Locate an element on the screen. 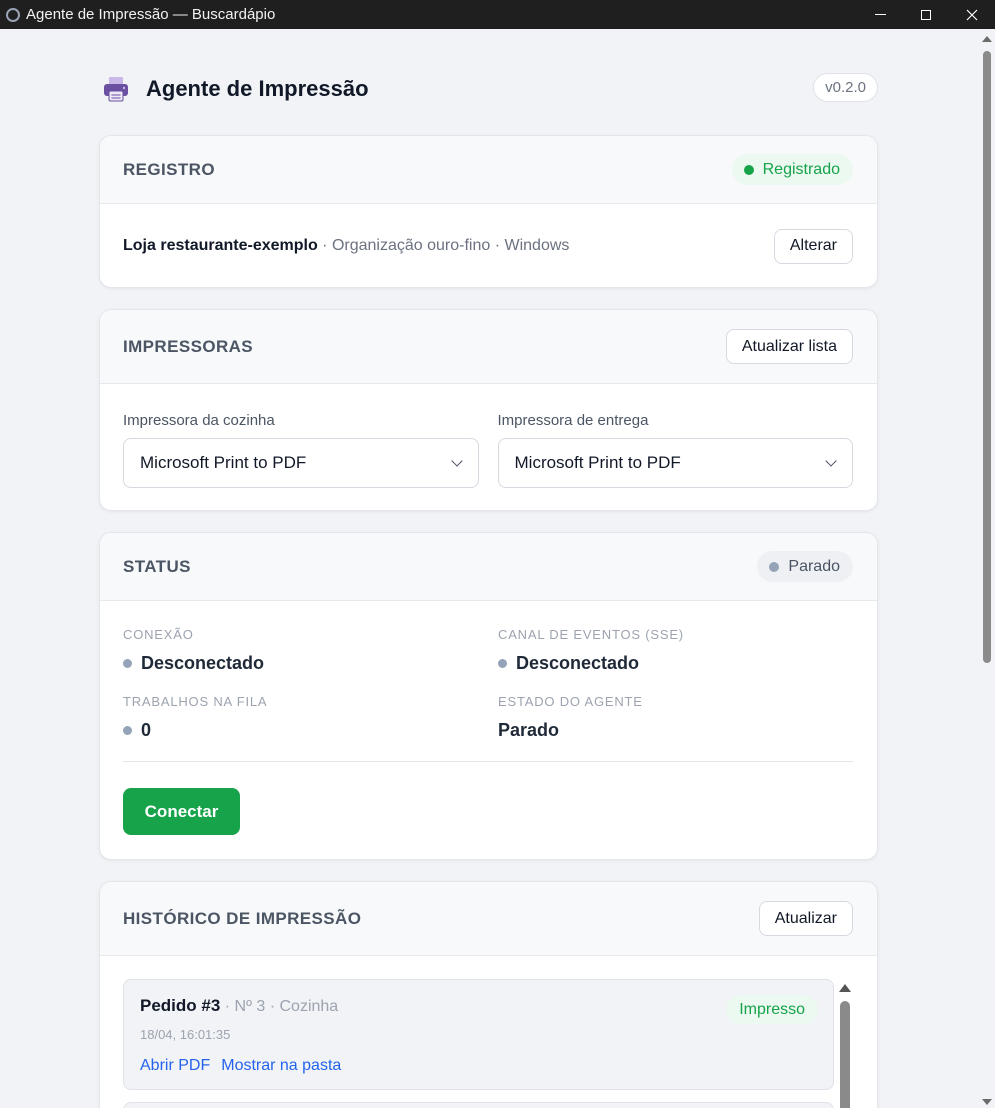 The width and height of the screenshot is (995, 1108). connection-stat: CONEXÃO Desconectado is located at coordinates (310, 650).